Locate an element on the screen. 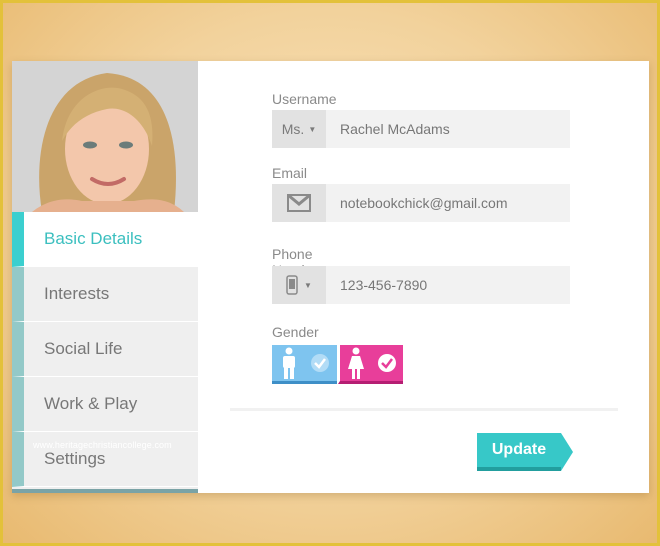 The height and width of the screenshot is (546, 660). sidebar-item-work-play: Work & Play is located at coordinates (105, 404).